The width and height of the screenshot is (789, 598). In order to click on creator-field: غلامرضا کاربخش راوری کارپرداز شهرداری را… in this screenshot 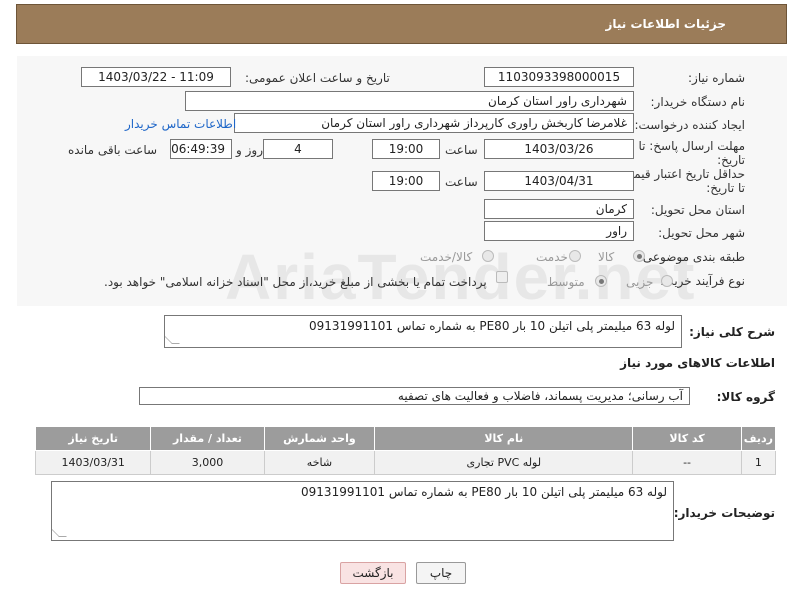, I will do `click(434, 123)`.